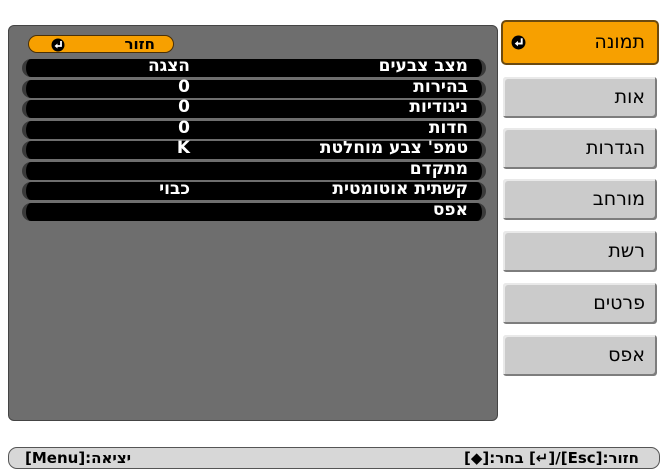 The height and width of the screenshot is (469, 661). I want to click on sidebar-item-image: תמונה, so click(580, 42).